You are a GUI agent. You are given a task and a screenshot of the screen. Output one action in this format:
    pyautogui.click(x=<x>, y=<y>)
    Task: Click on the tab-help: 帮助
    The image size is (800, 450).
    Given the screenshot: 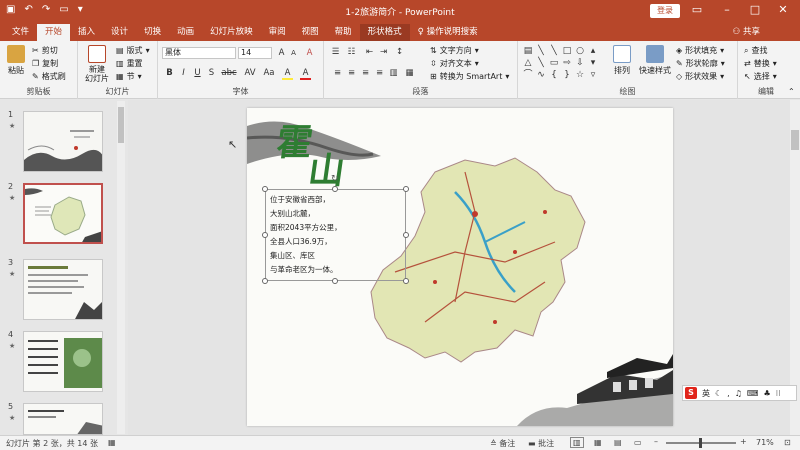 What is the action you would take?
    pyautogui.click(x=343, y=32)
    